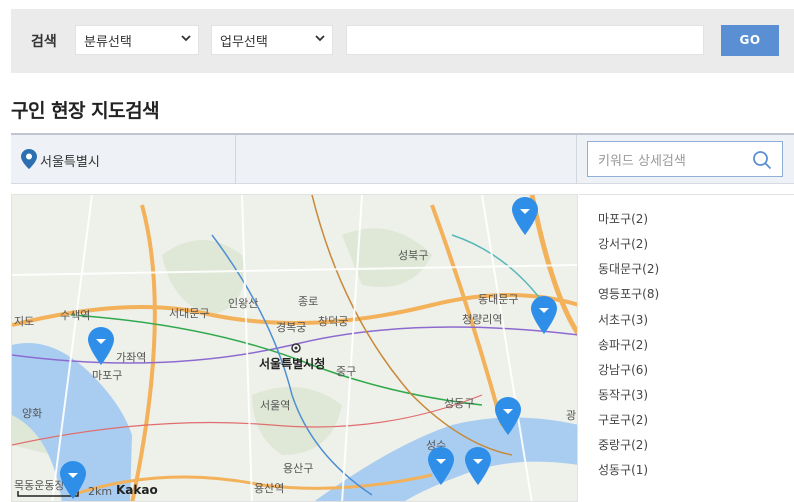  Describe the element at coordinates (308, 301) in the screenshot. I see `map-label: 종로` at that location.